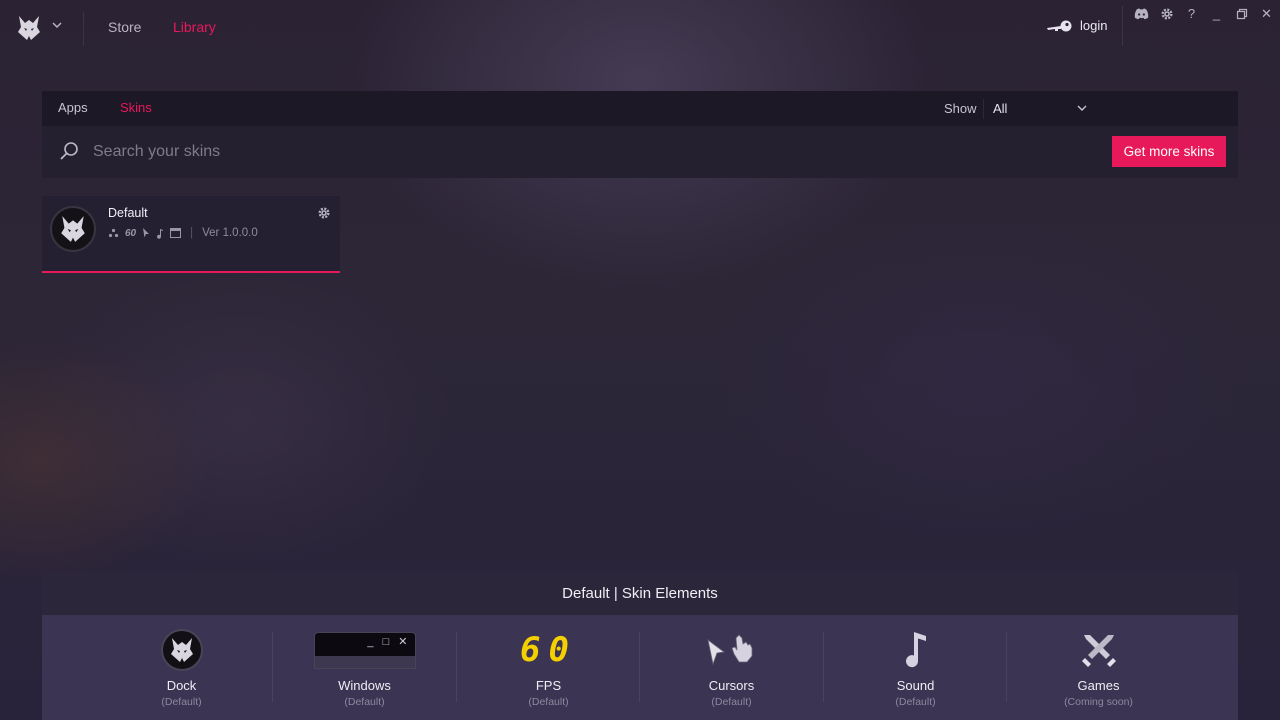 The height and width of the screenshot is (720, 1280). I want to click on cursors-preview, so click(731, 650).